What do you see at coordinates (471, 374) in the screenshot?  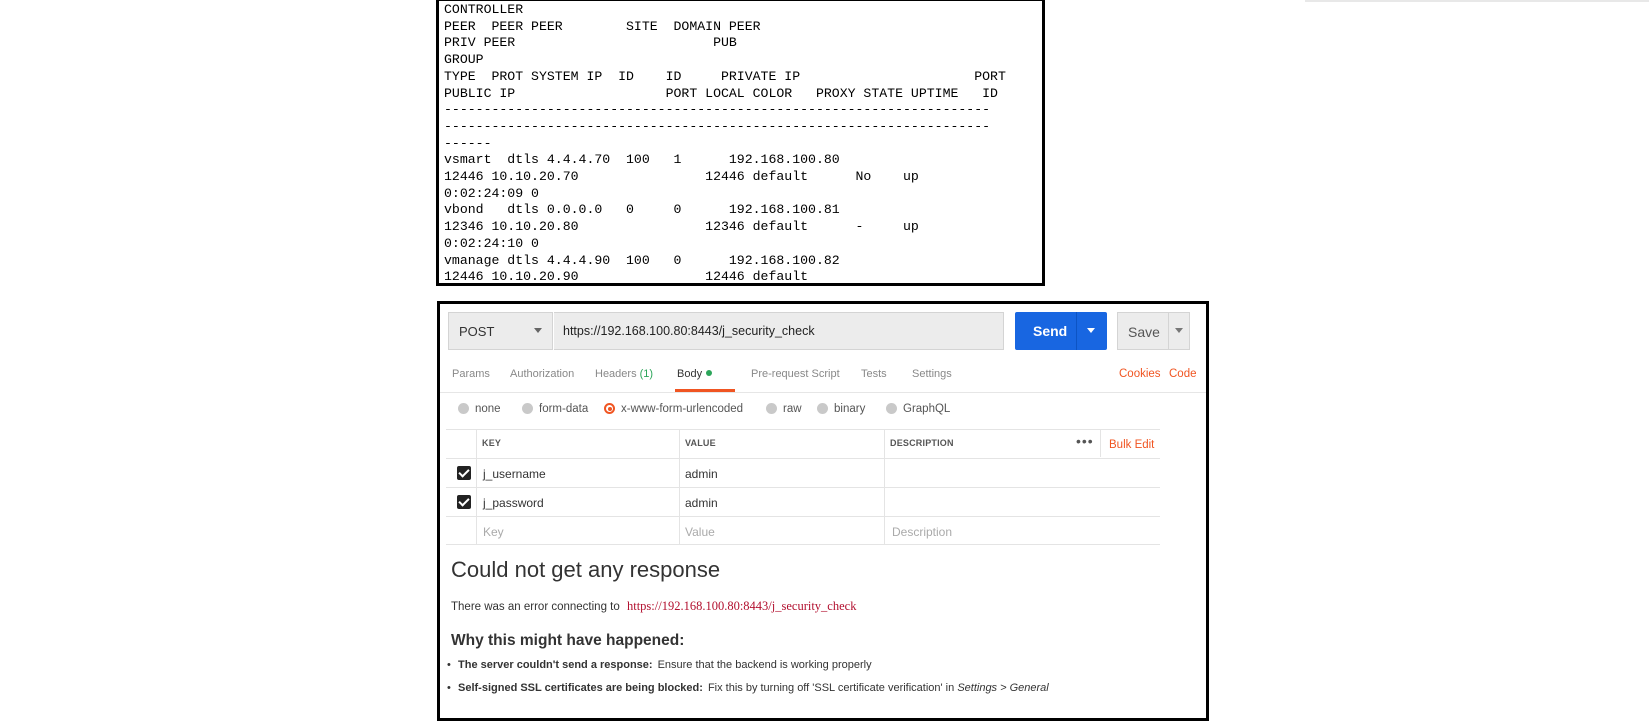 I see `tab-params: Params` at bounding box center [471, 374].